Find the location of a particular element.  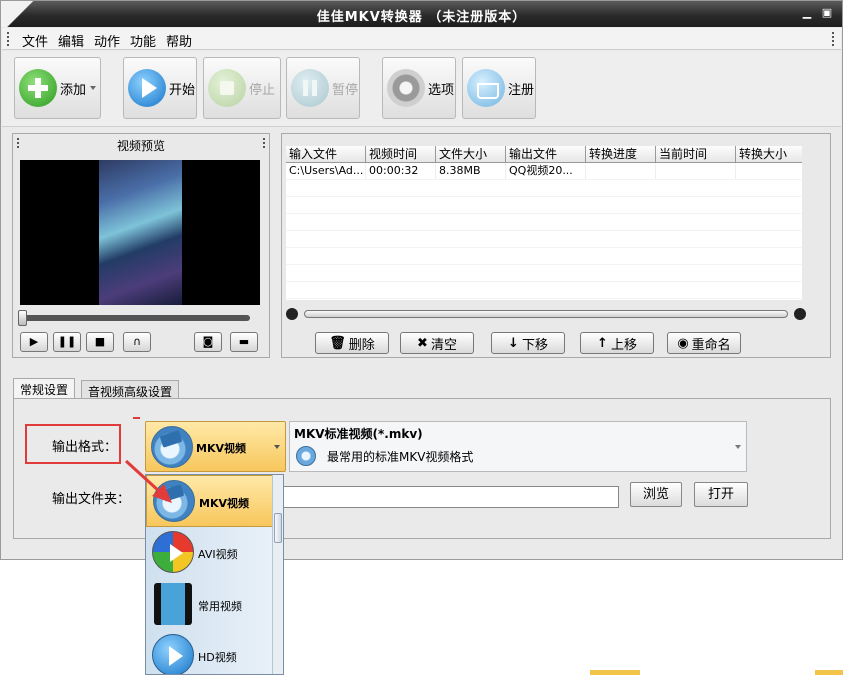

folder-button: ▬ is located at coordinates (244, 342).